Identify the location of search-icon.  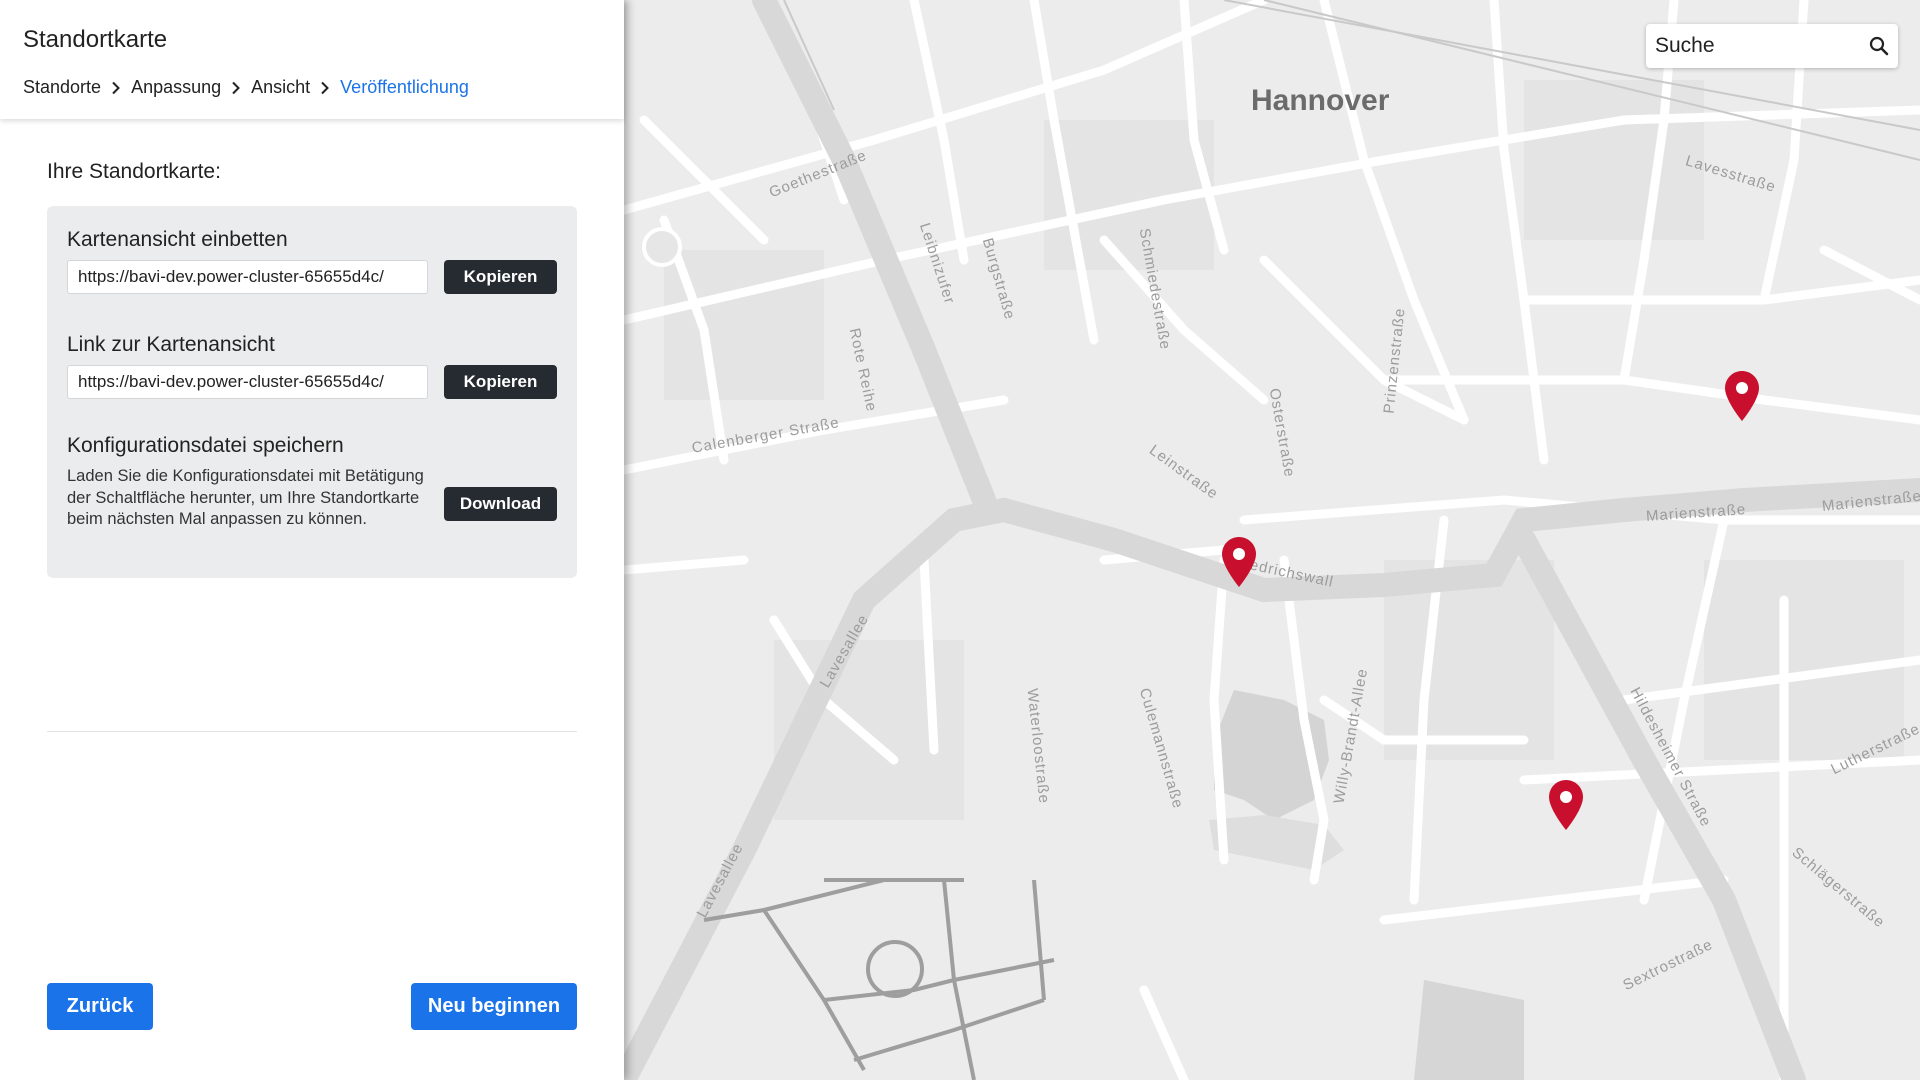
(1879, 46).